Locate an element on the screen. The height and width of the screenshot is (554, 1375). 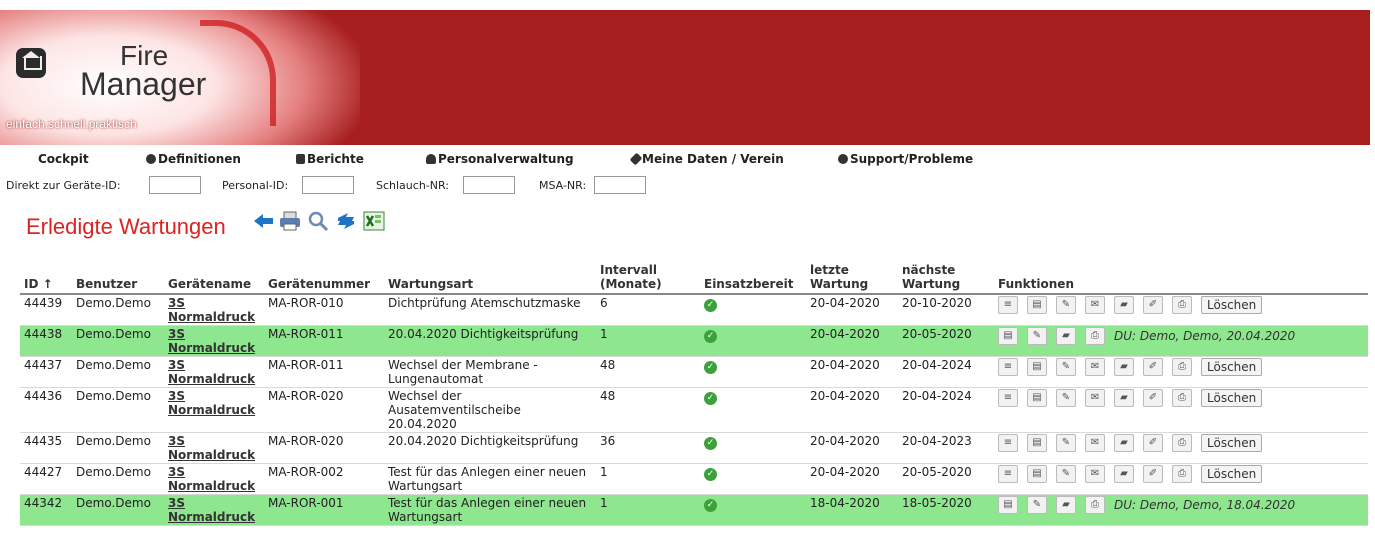
cell-functions: ≡ ▤ ✎ ✉ ▰ ✐ ⎙ Löschen is located at coordinates (1181, 448).